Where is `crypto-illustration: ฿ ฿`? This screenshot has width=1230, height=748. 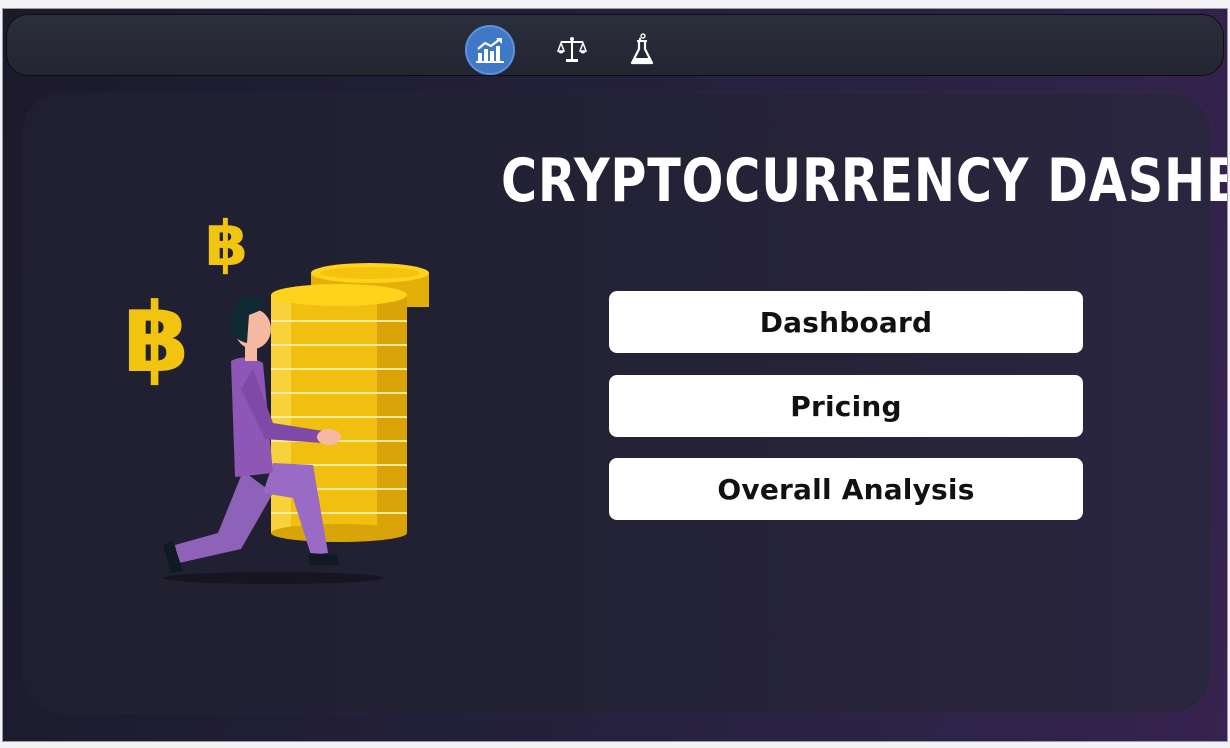 crypto-illustration: ฿ ฿ is located at coordinates (288, 395).